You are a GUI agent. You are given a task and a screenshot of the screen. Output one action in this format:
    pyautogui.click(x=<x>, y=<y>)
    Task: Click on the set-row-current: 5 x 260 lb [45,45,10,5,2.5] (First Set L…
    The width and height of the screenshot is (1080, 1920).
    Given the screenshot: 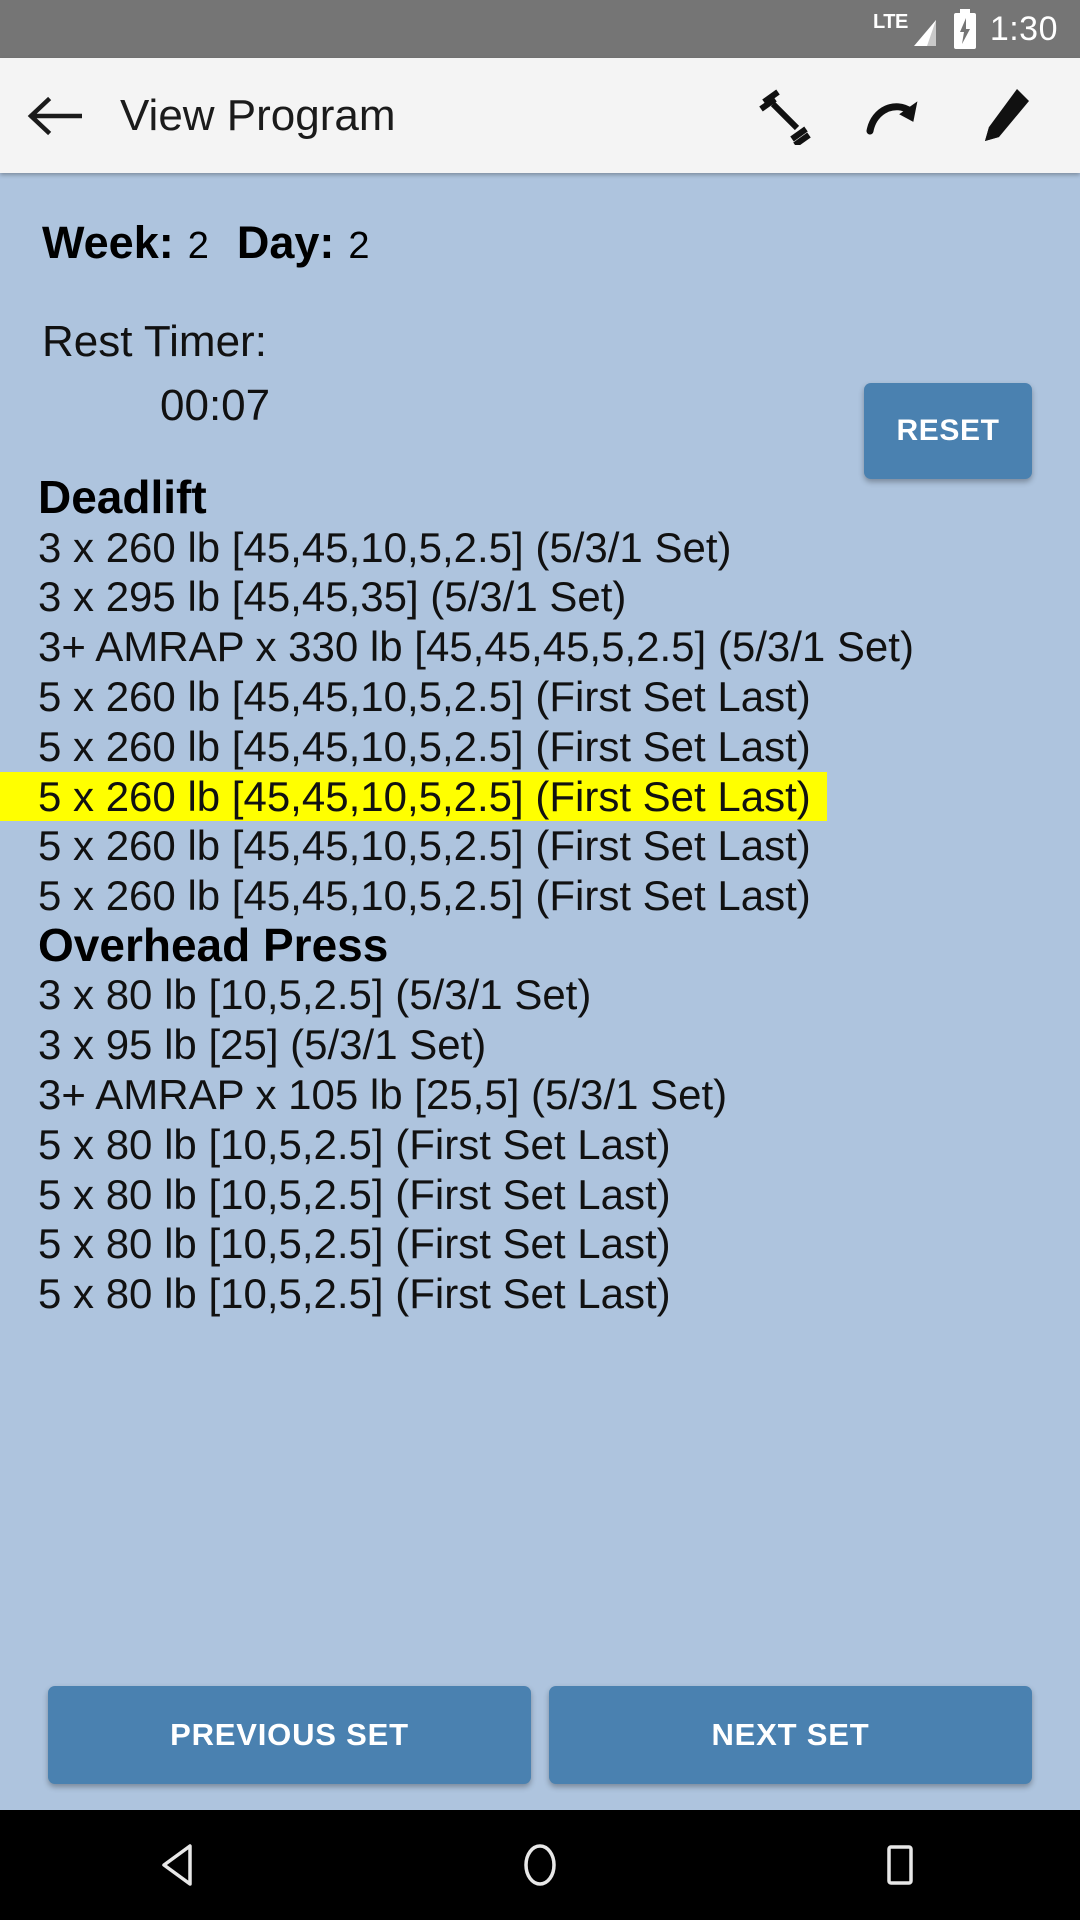 What is the action you would take?
    pyautogui.click(x=413, y=796)
    